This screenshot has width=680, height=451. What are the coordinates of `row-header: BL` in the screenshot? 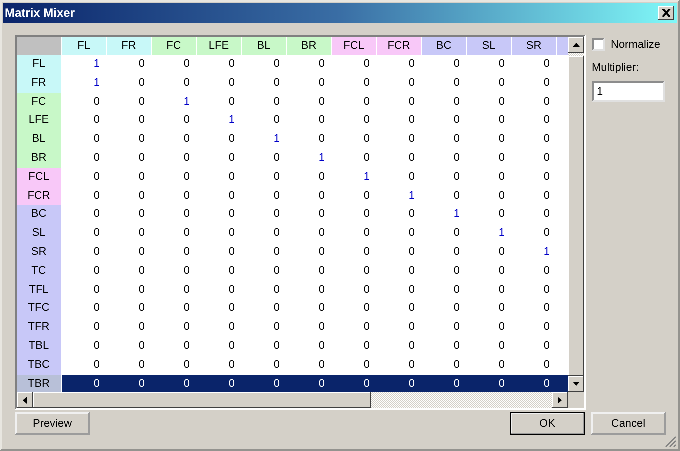 It's located at (39, 139).